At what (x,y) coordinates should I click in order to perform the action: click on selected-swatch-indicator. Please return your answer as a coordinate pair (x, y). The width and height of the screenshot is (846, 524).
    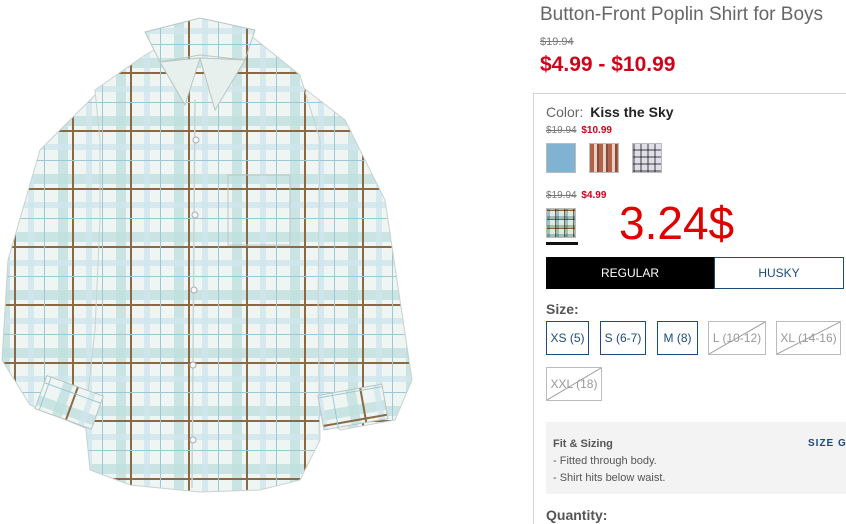
    Looking at the image, I should click on (562, 243).